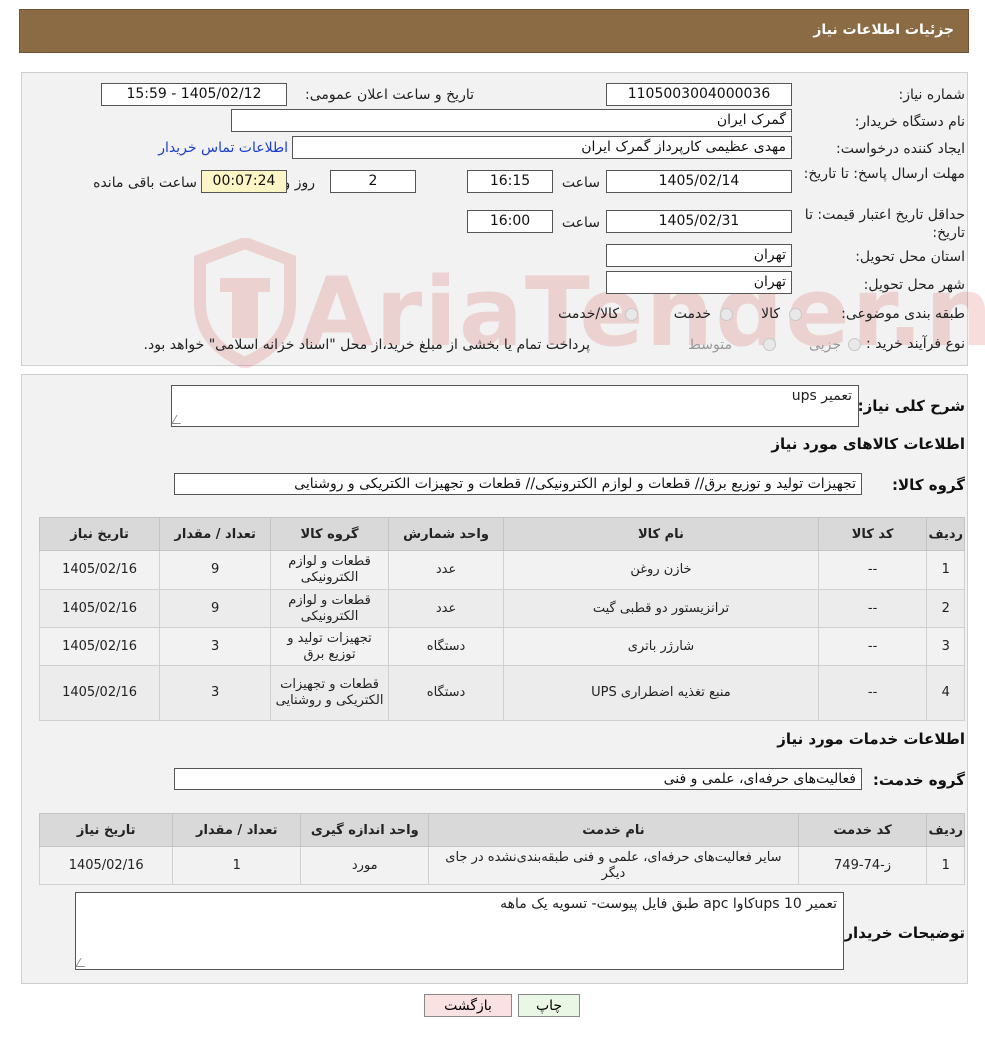 The image size is (985, 1039). Describe the element at coordinates (945, 693) in the screenshot. I see `cell: 4` at that location.